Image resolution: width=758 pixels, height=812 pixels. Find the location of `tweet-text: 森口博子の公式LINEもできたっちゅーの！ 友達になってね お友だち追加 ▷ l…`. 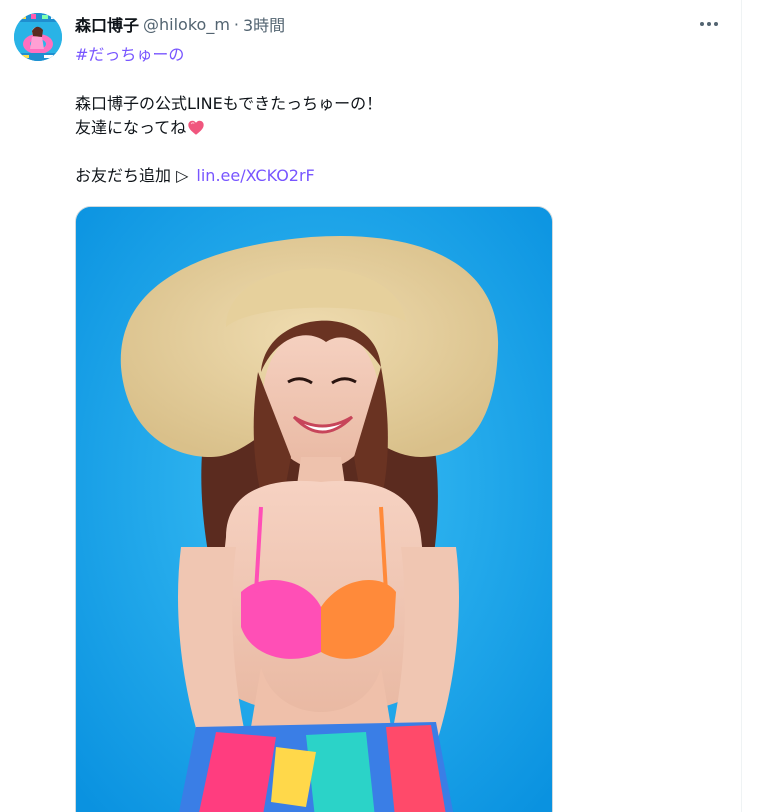

tweet-text: 森口博子の公式LINEもできたっちゅーの！ 友達になってね お友だち追加 ▷ l… is located at coordinates (395, 140).